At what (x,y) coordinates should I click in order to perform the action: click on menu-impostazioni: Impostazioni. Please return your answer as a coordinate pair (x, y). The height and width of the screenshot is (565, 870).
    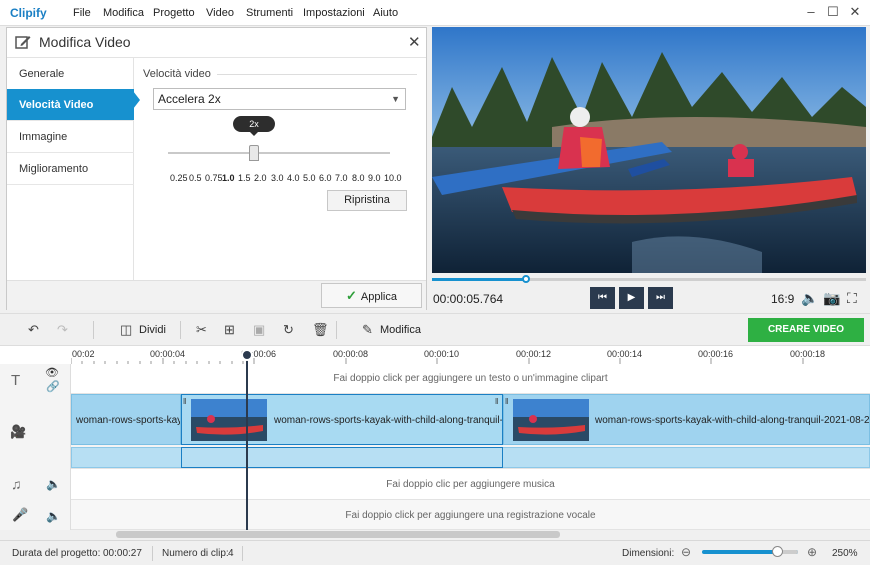
    Looking at the image, I should click on (334, 13).